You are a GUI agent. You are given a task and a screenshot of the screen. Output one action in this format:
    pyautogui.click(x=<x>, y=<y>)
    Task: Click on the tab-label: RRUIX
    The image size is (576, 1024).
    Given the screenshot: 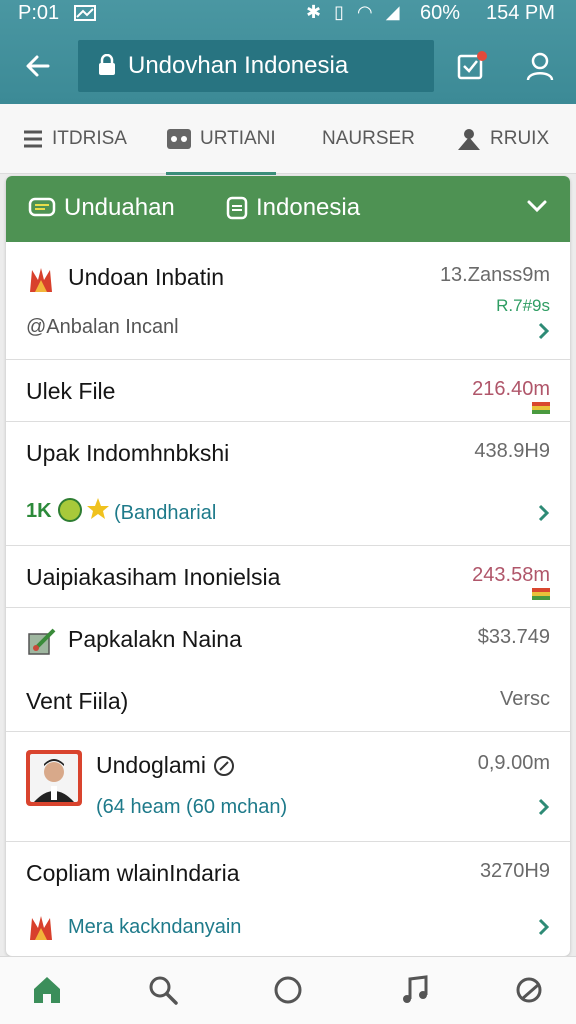 What is the action you would take?
    pyautogui.click(x=520, y=138)
    